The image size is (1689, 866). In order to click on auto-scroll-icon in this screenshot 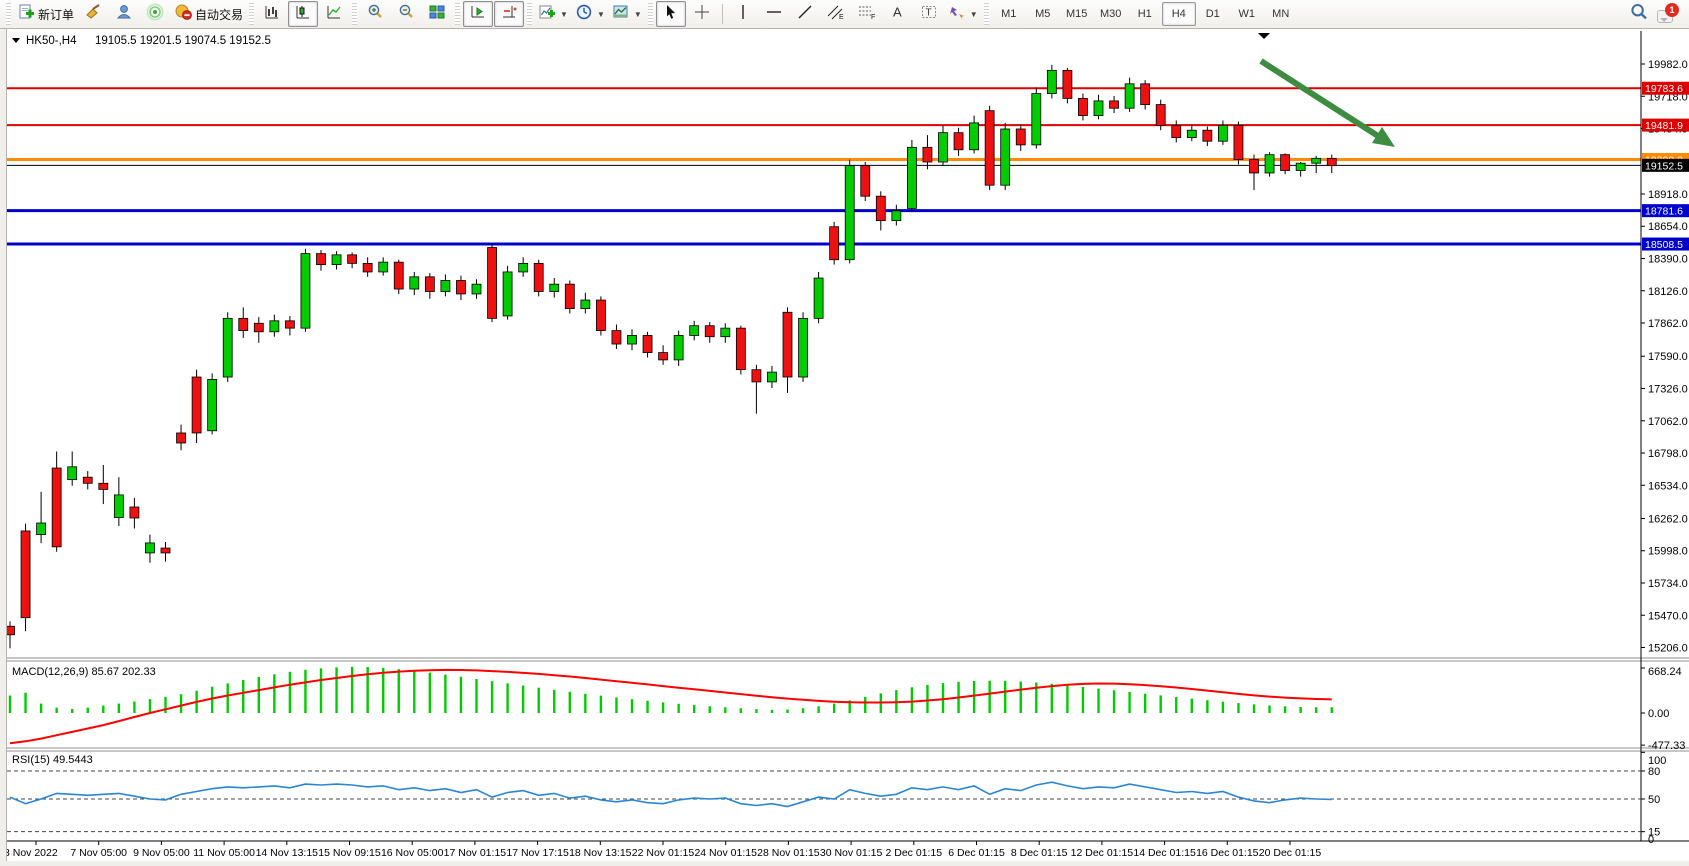, I will do `click(478, 14)`.